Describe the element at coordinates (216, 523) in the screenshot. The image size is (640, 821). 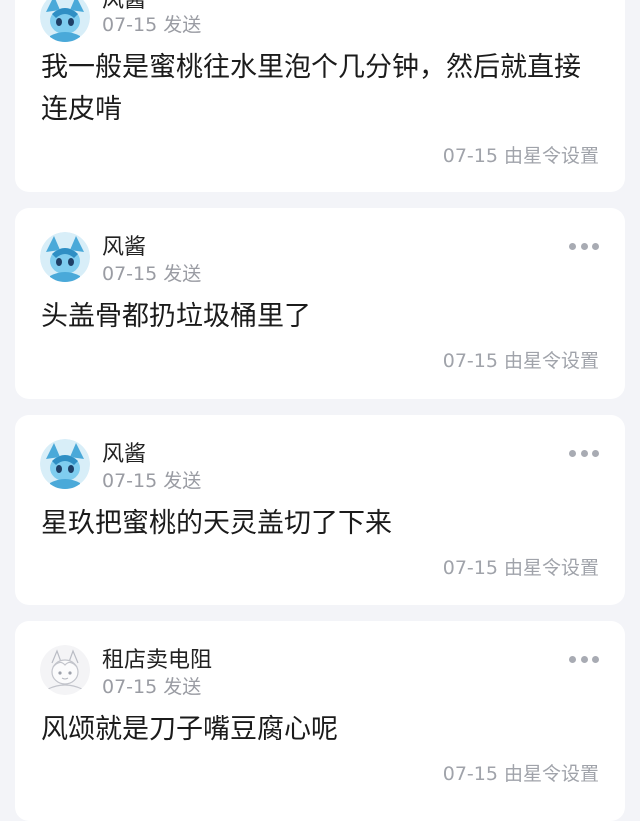
I see `post-content: 星玖把蜜桃的天灵盖切了下来` at that location.